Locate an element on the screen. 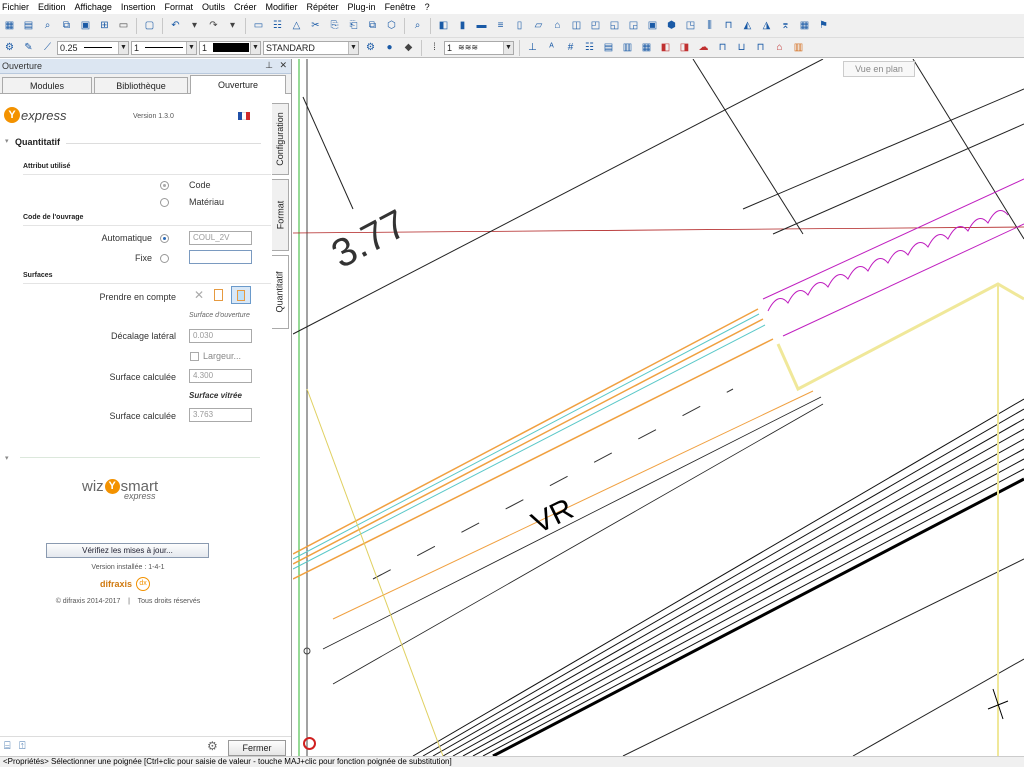 Image resolution: width=1024 pixels, height=767 pixels. menu-affichage: Affichage is located at coordinates (93, 7).